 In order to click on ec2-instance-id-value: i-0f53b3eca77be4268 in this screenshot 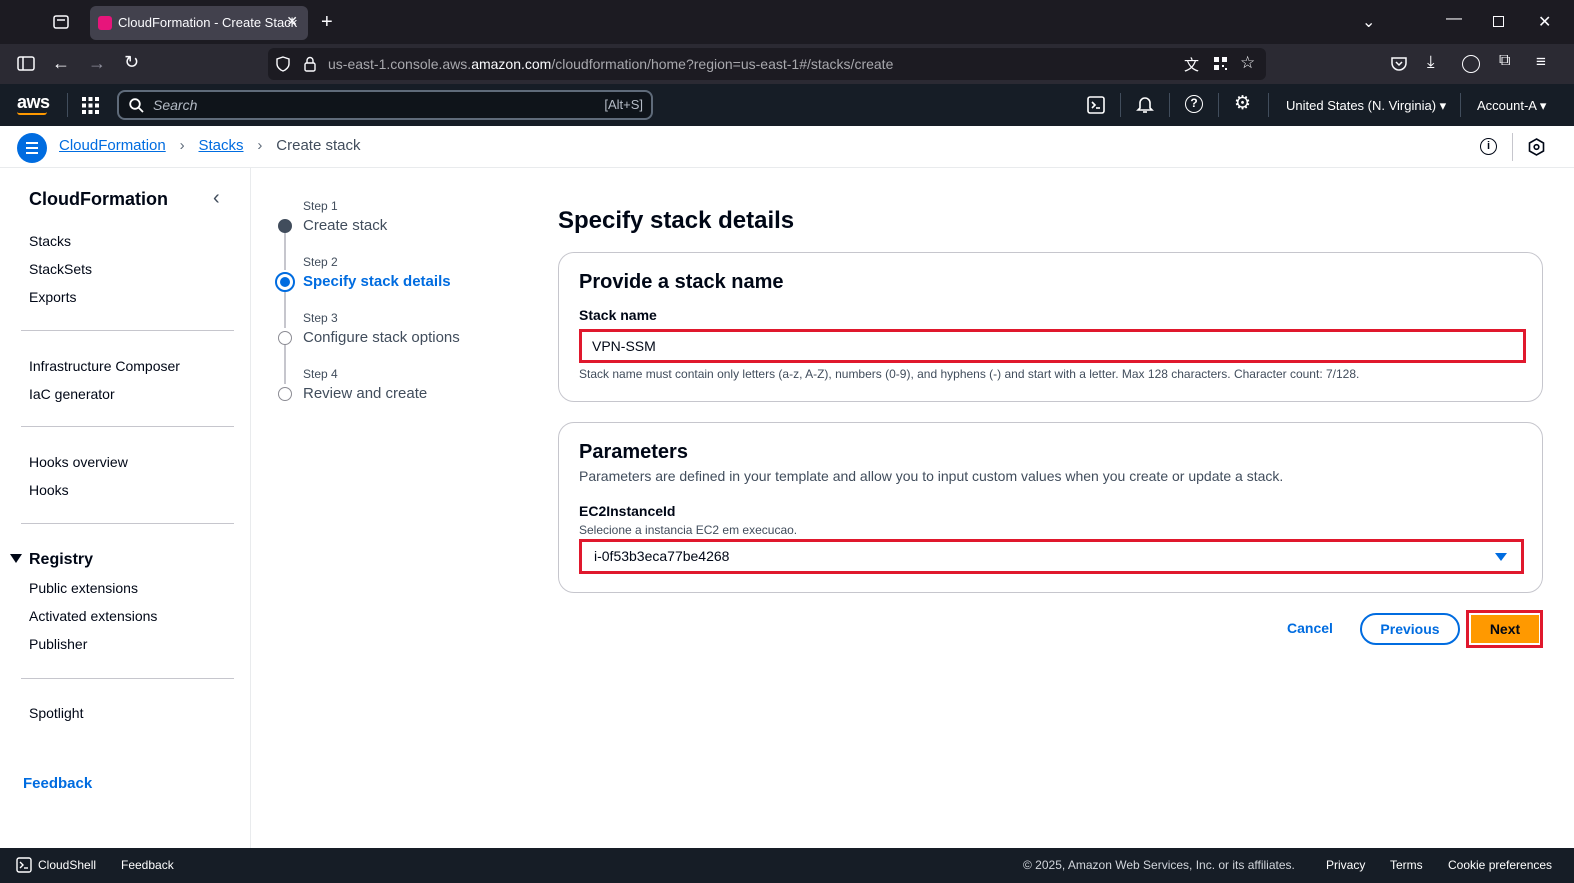, I will do `click(662, 556)`.